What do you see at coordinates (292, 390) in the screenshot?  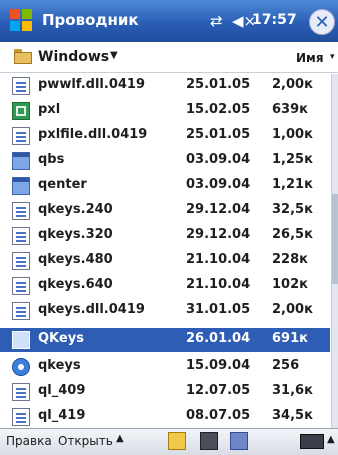 I see `file-size: 31,6к` at bounding box center [292, 390].